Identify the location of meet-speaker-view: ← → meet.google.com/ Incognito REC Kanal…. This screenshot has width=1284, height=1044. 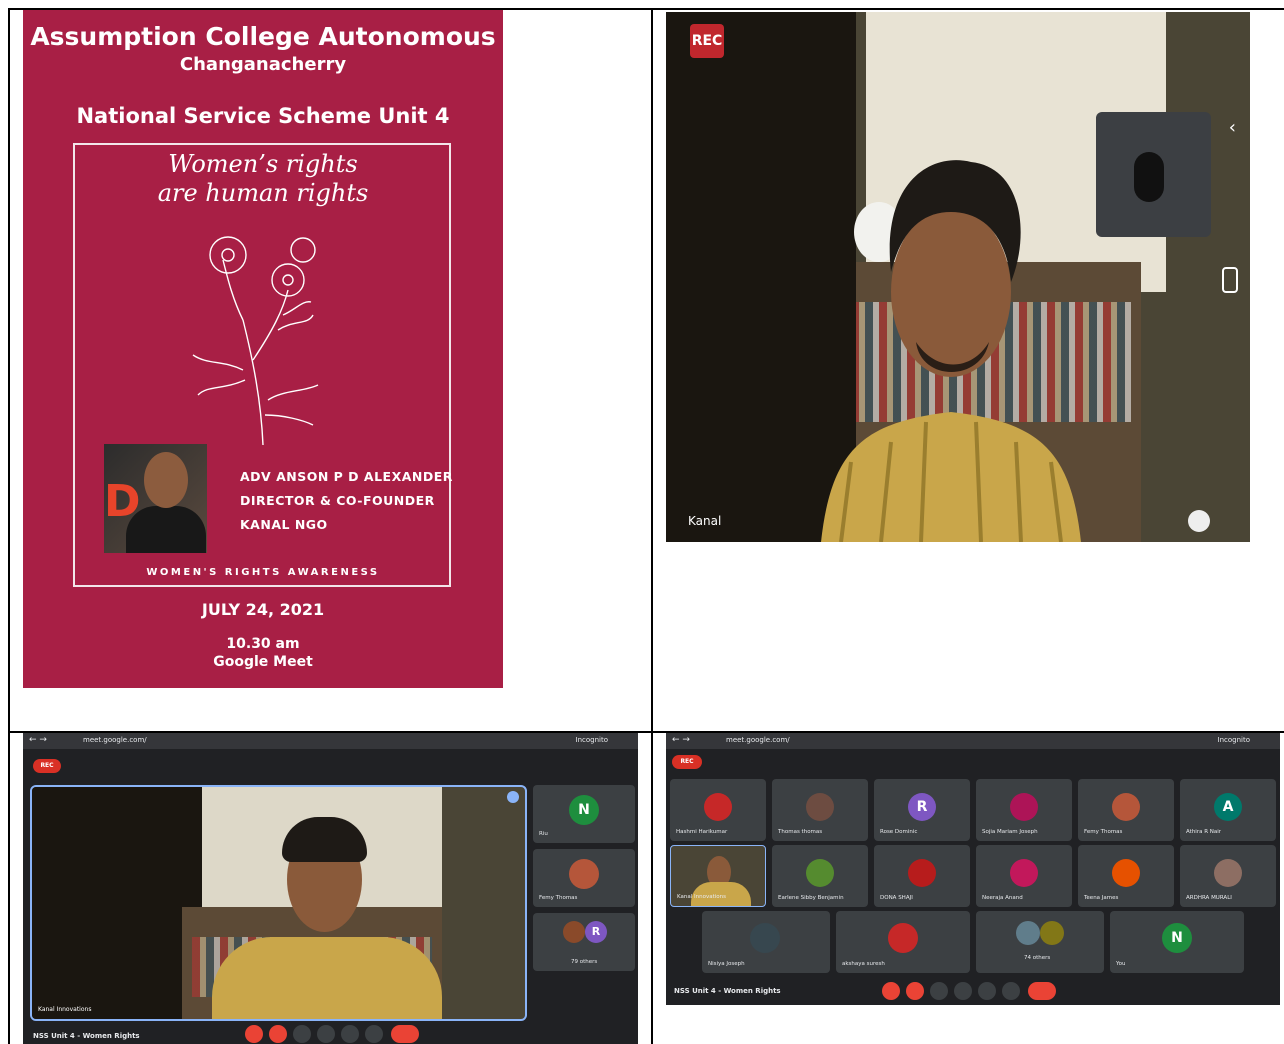
(330, 888).